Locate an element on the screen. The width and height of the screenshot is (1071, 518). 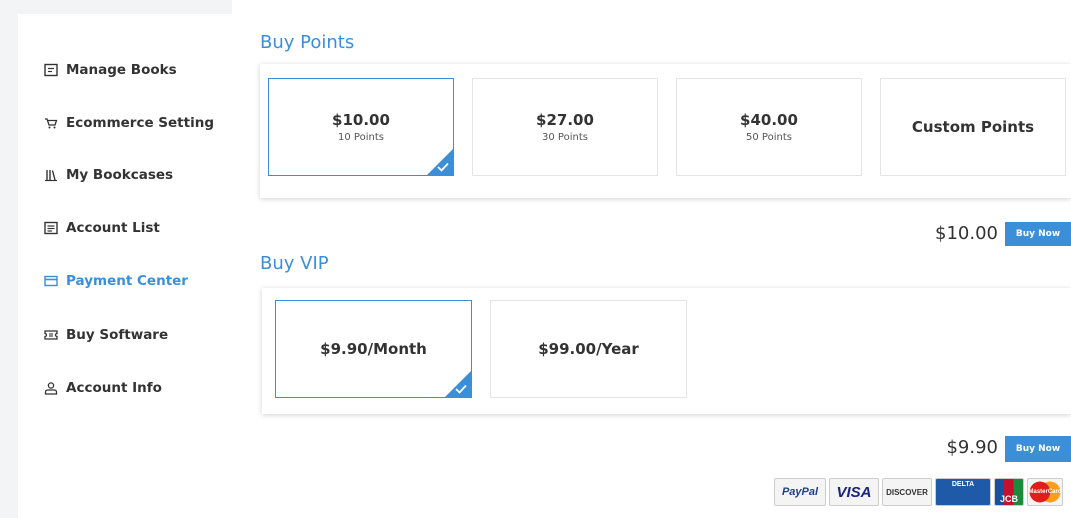
card-icon is located at coordinates (51, 281).